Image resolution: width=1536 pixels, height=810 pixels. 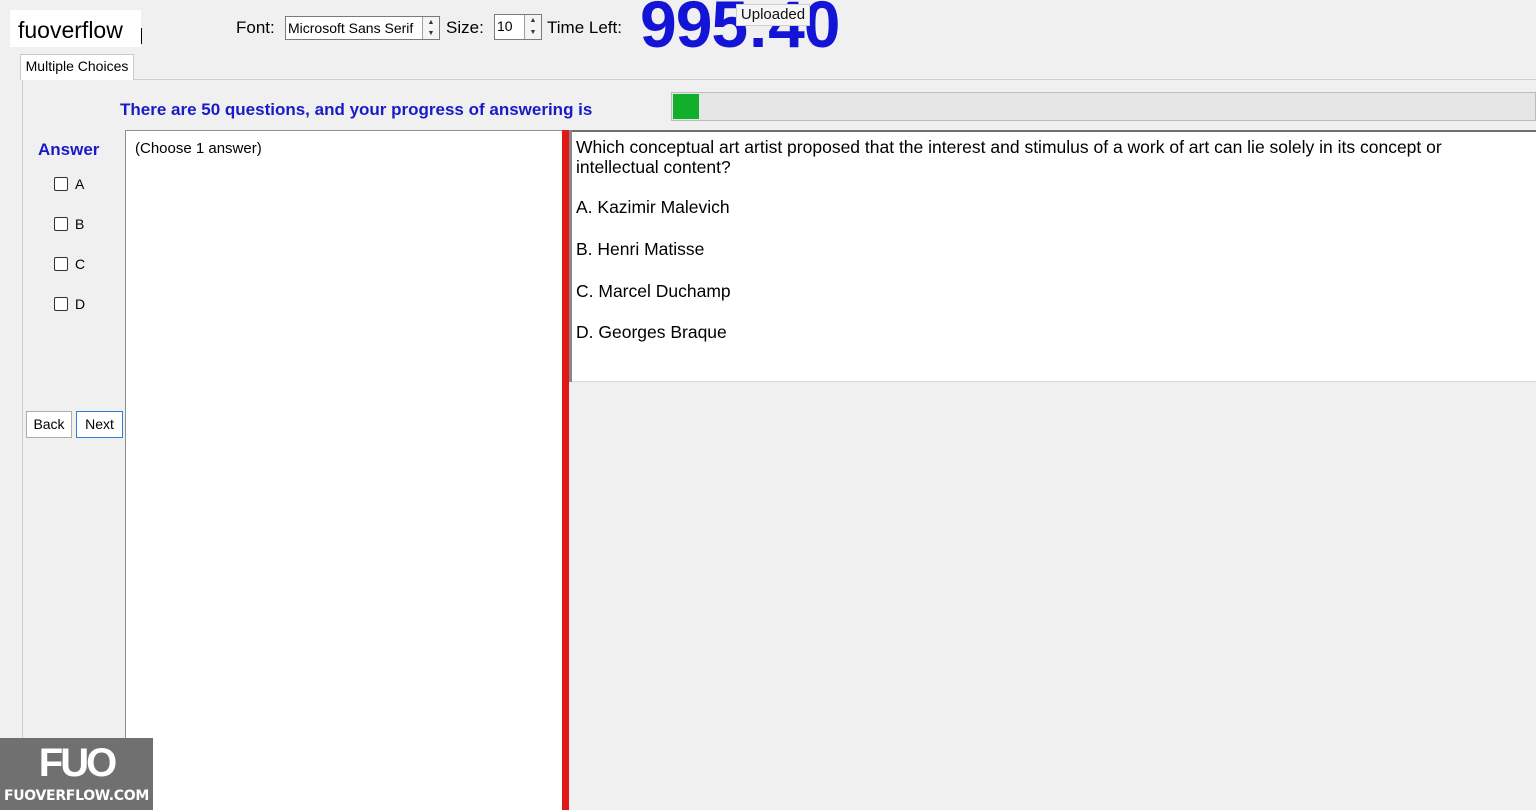 What do you see at coordinates (565, 470) in the screenshot?
I see `panel-splitter` at bounding box center [565, 470].